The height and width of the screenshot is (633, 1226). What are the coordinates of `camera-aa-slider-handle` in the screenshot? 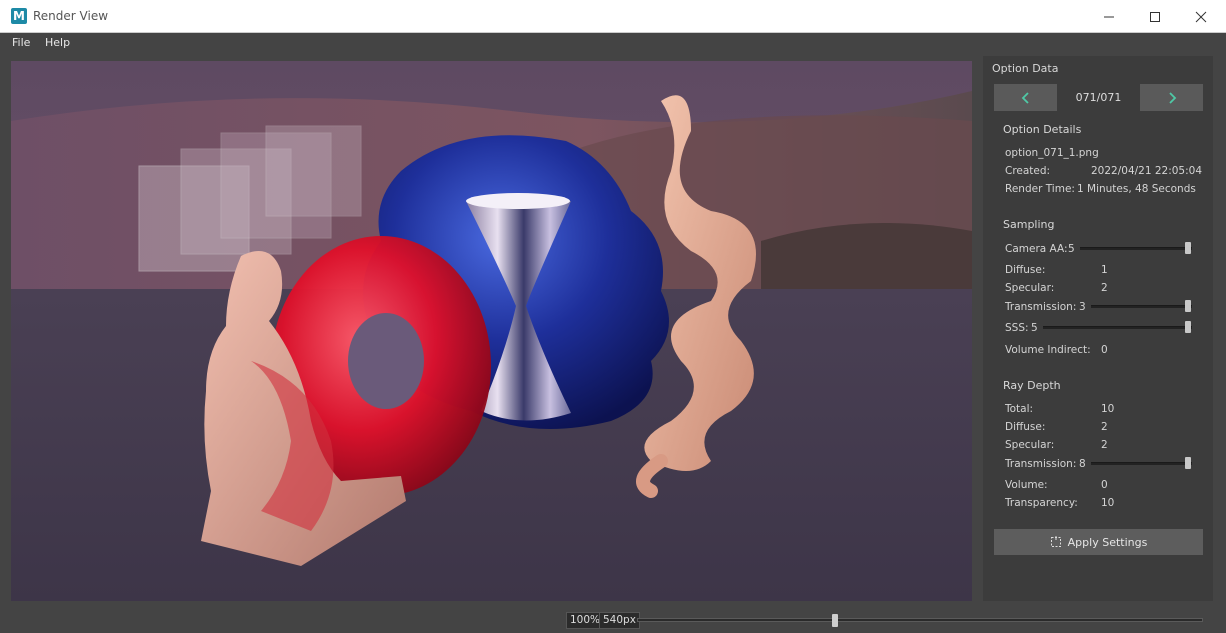 It's located at (1188, 248).